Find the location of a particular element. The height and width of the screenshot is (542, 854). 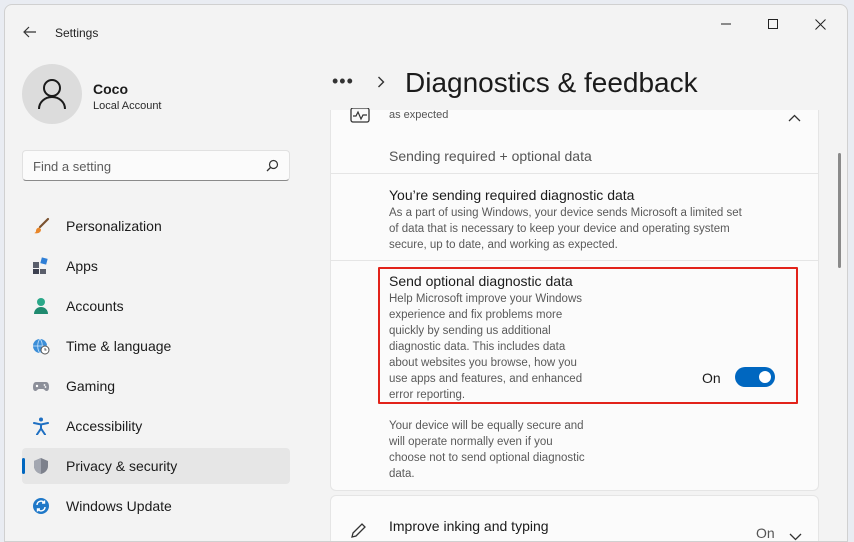

apps-icon is located at coordinates (41, 266).